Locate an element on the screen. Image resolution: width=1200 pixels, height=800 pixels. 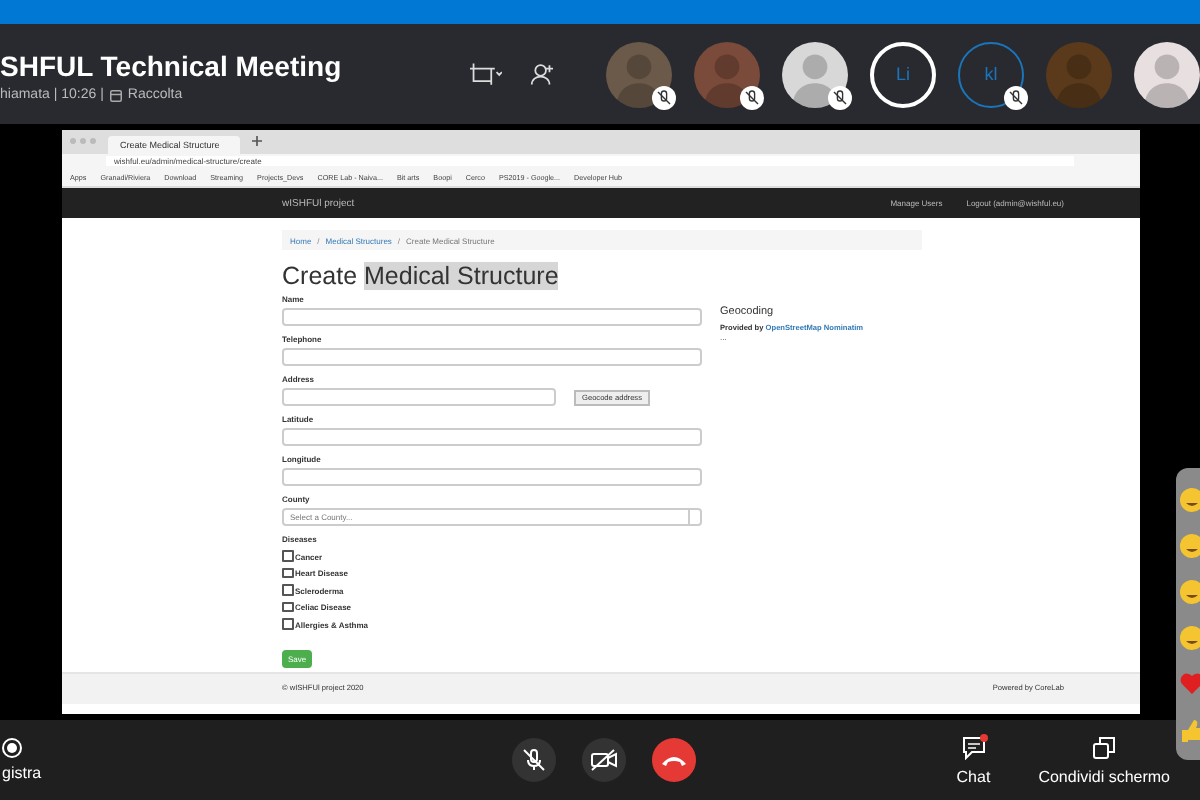
muted-mic-icon is located at coordinates (534, 760).